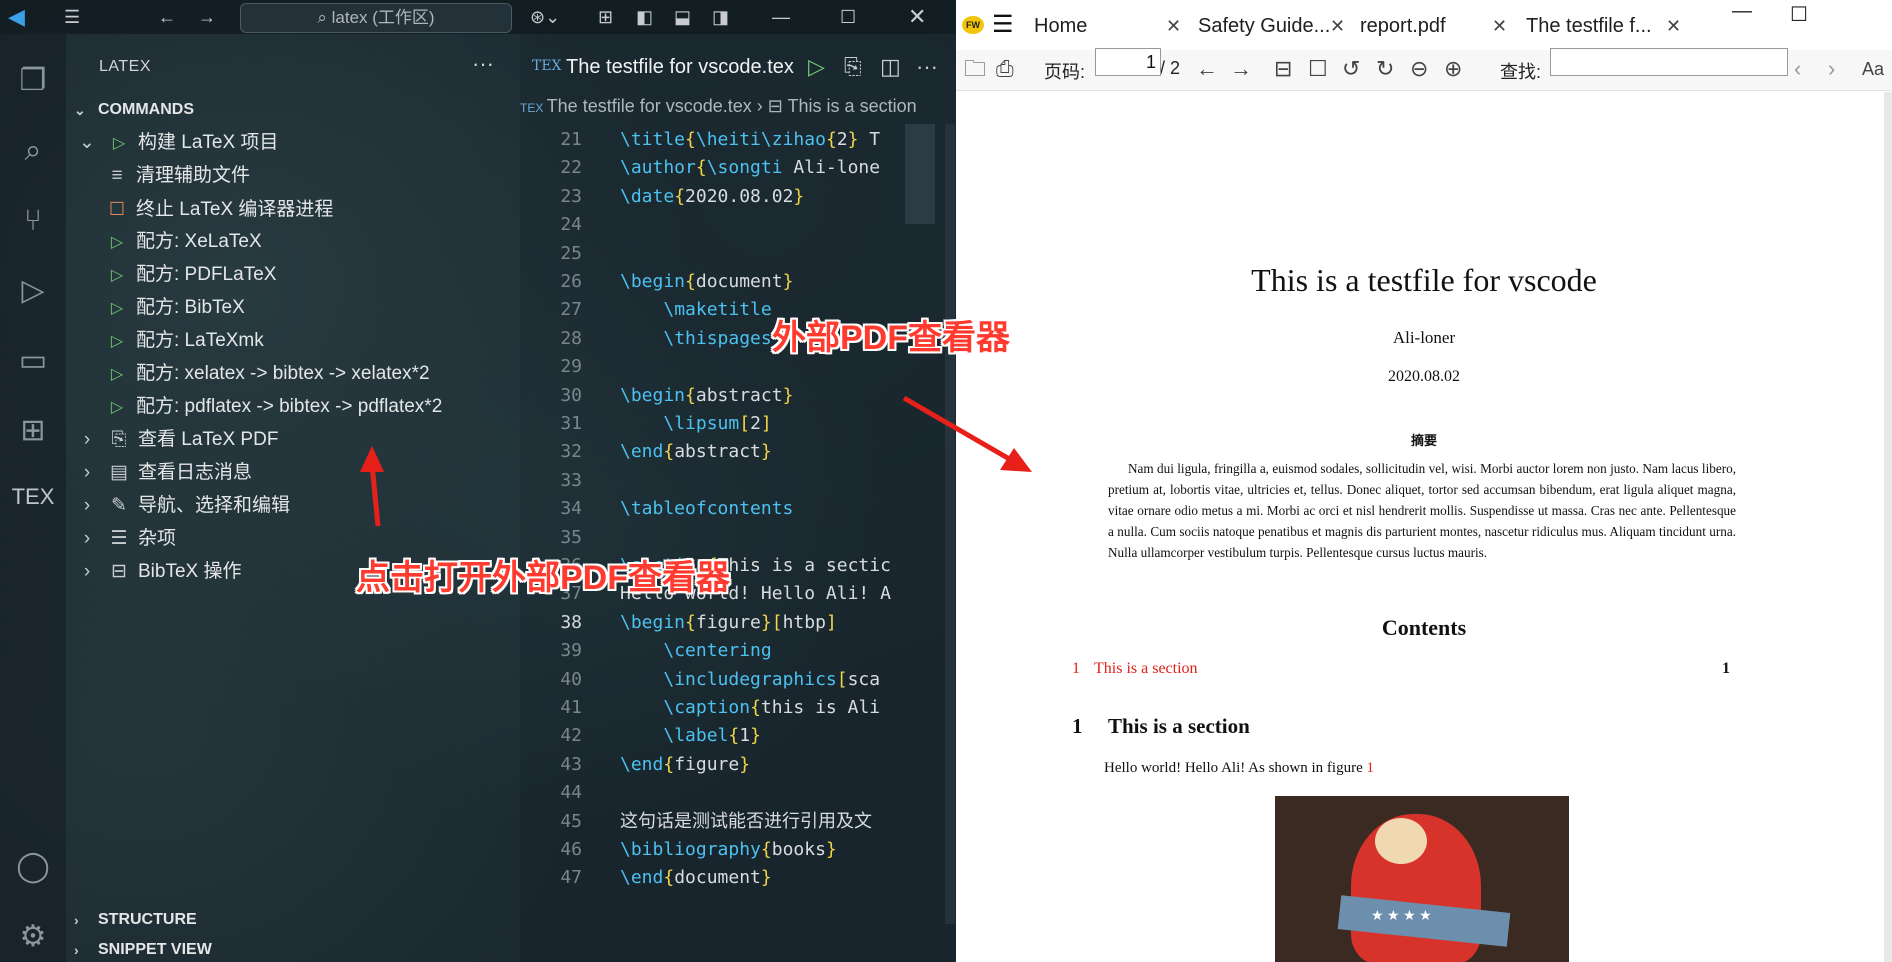 The image size is (1892, 962). What do you see at coordinates (372, 486) in the screenshot?
I see `arrow-to-view-pdf` at bounding box center [372, 486].